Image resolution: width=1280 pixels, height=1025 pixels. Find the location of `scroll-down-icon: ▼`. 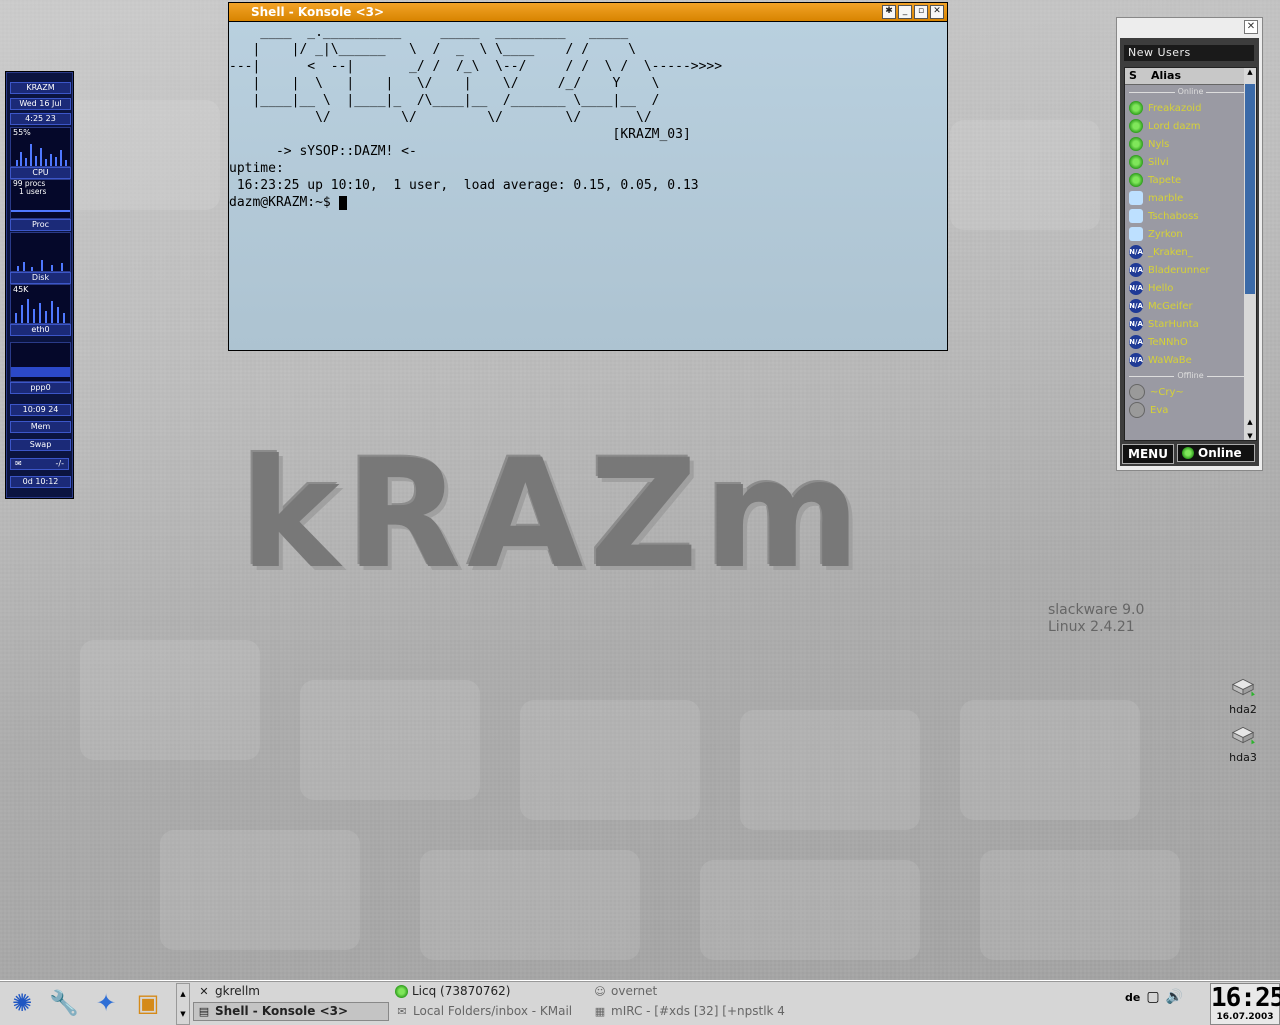

scroll-down-icon: ▼ is located at coordinates (1250, 436).